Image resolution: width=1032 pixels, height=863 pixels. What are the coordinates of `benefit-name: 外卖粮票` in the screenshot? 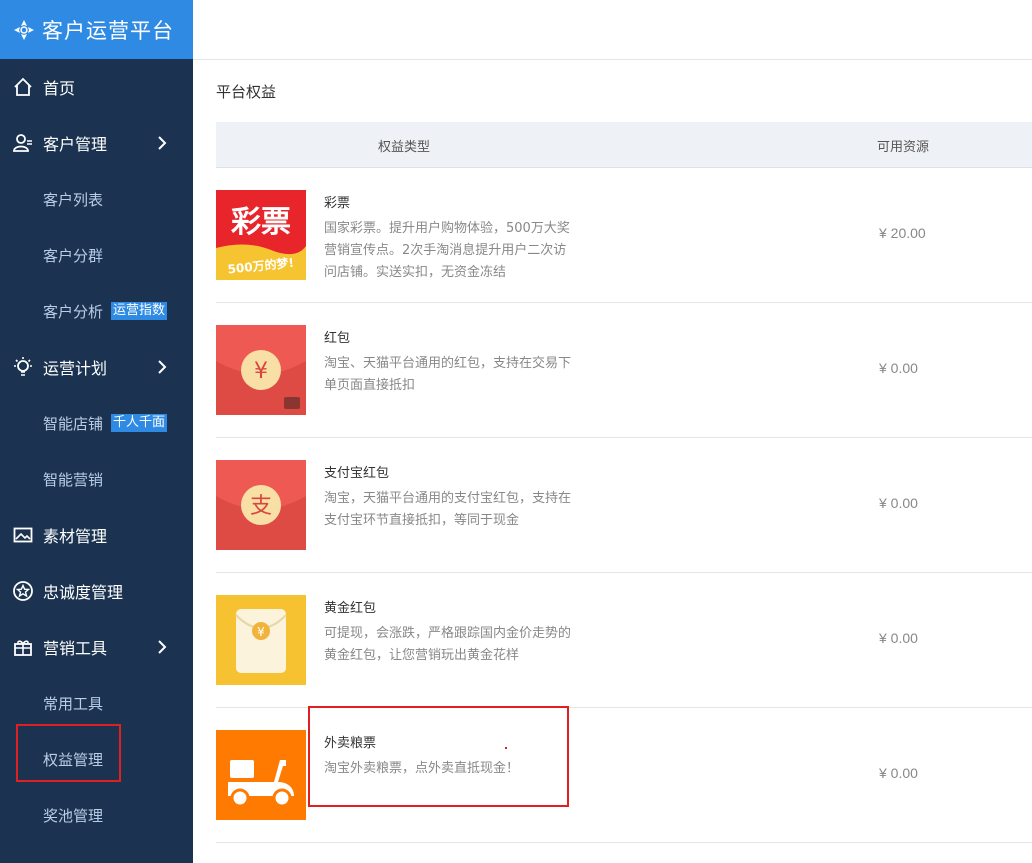 It's located at (350, 743).